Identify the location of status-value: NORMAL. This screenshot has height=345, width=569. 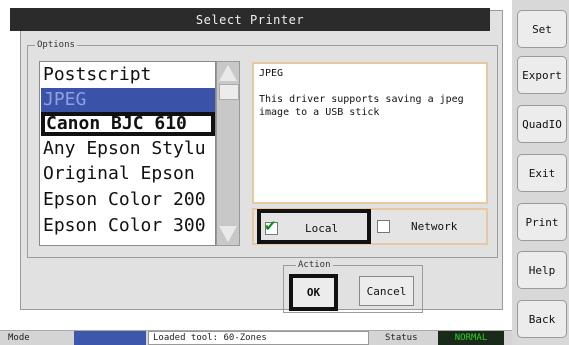
(471, 338).